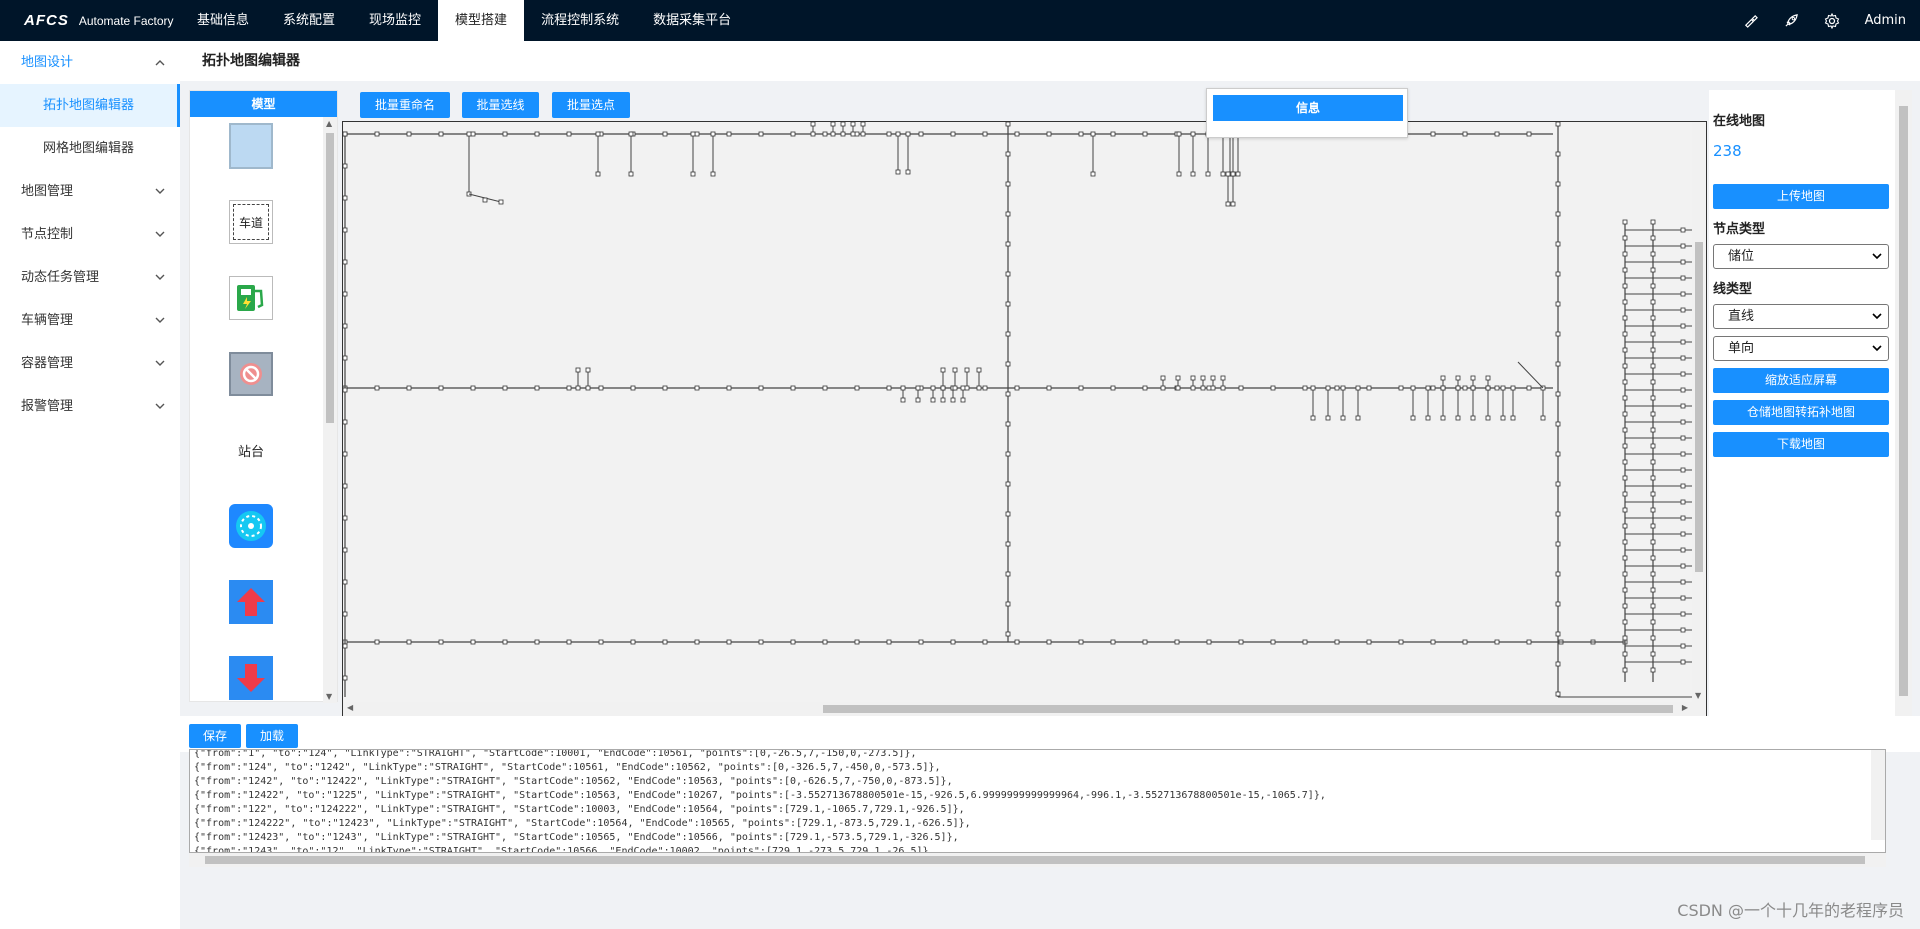 This screenshot has width=1920, height=929. Describe the element at coordinates (215, 736) in the screenshot. I see `save-button: 保存` at that location.